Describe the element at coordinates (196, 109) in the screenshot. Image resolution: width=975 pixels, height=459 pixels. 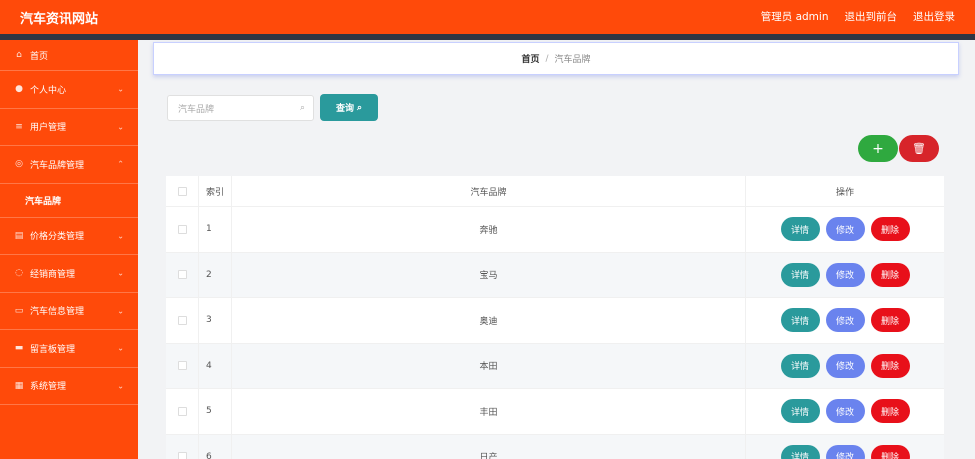
I see `search-placeholder: 汽车品牌` at that location.